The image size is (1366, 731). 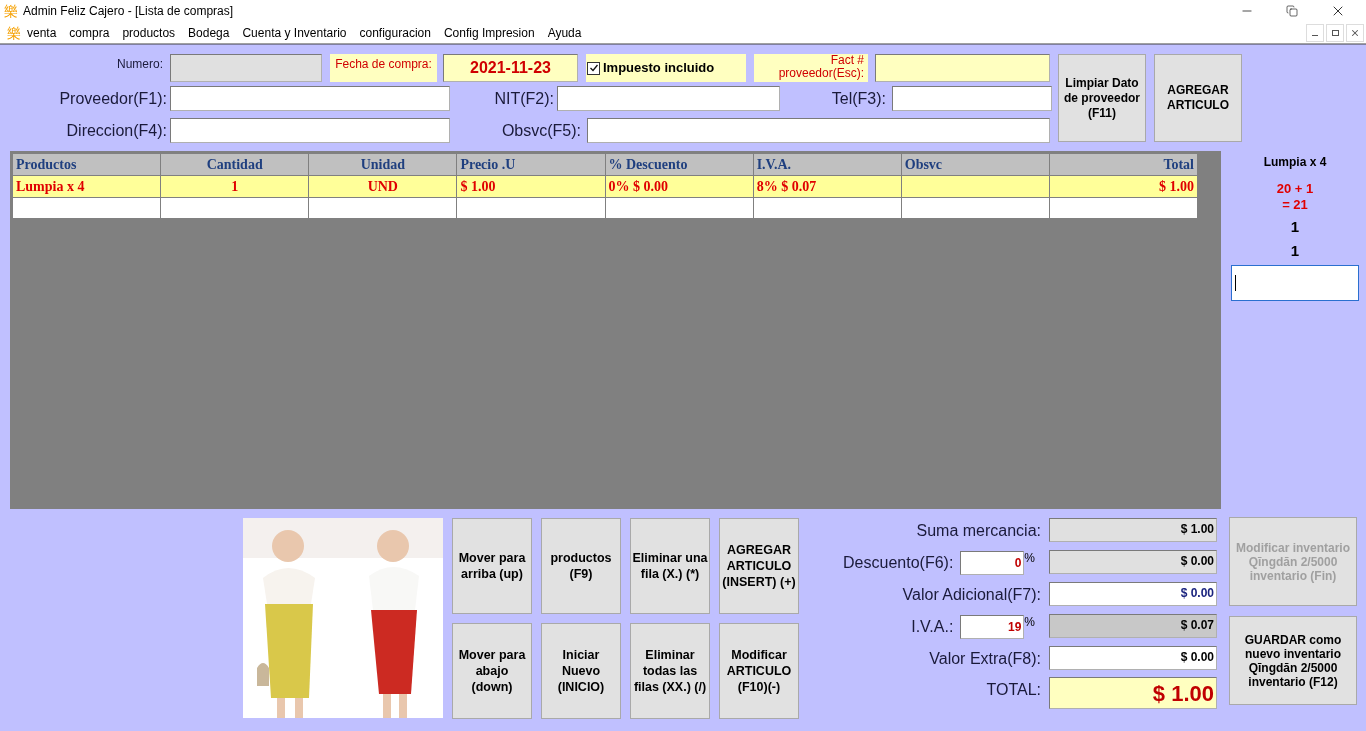 What do you see at coordinates (1123, 164) in the screenshot?
I see `column-header: Total` at bounding box center [1123, 164].